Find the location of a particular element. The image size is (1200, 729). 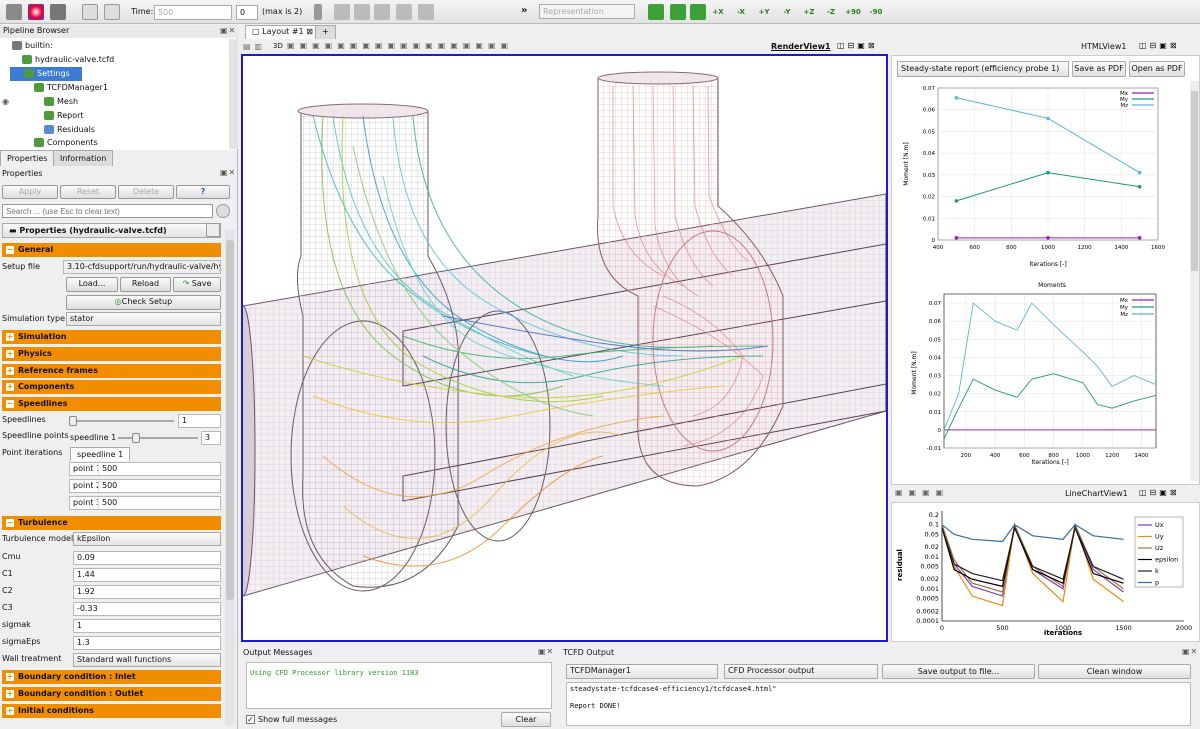

tree-item-components: Components is located at coordinates (66, 143).